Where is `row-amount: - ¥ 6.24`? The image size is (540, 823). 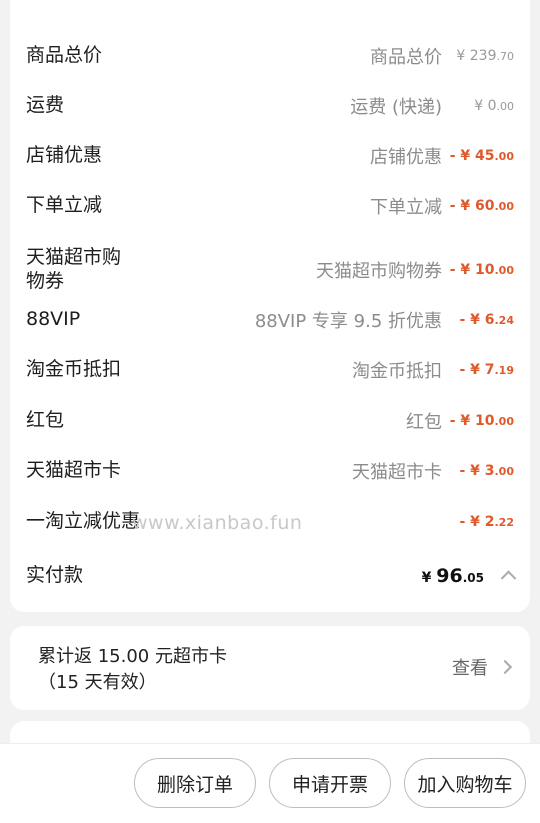 row-amount: - ¥ 6.24 is located at coordinates (486, 319).